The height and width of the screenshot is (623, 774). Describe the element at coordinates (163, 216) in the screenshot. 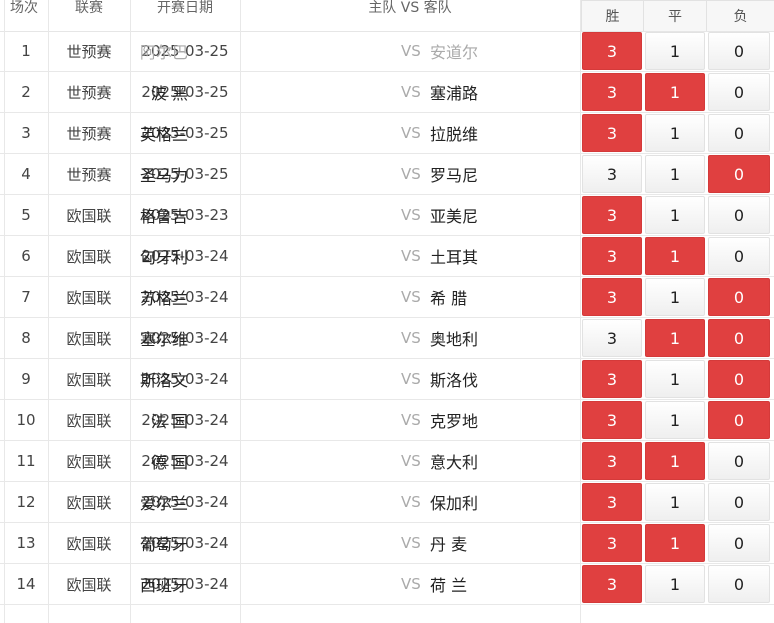

I see `home-team: 格鲁吉` at that location.